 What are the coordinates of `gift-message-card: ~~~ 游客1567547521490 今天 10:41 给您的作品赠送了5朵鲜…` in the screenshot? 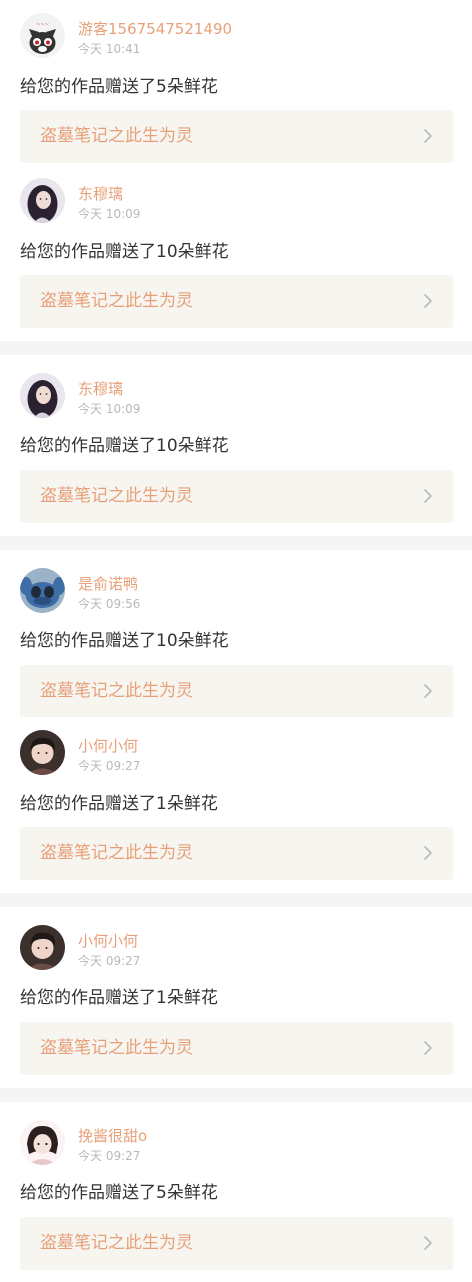 It's located at (236, 82).